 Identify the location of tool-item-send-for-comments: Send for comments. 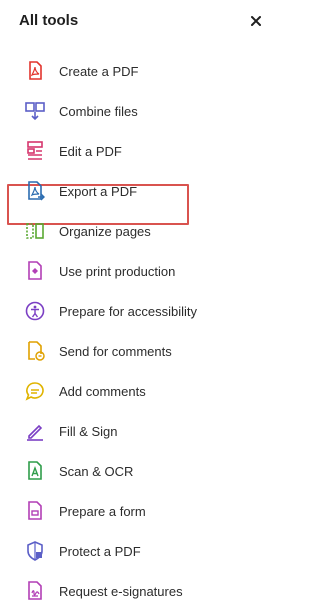
(144, 351).